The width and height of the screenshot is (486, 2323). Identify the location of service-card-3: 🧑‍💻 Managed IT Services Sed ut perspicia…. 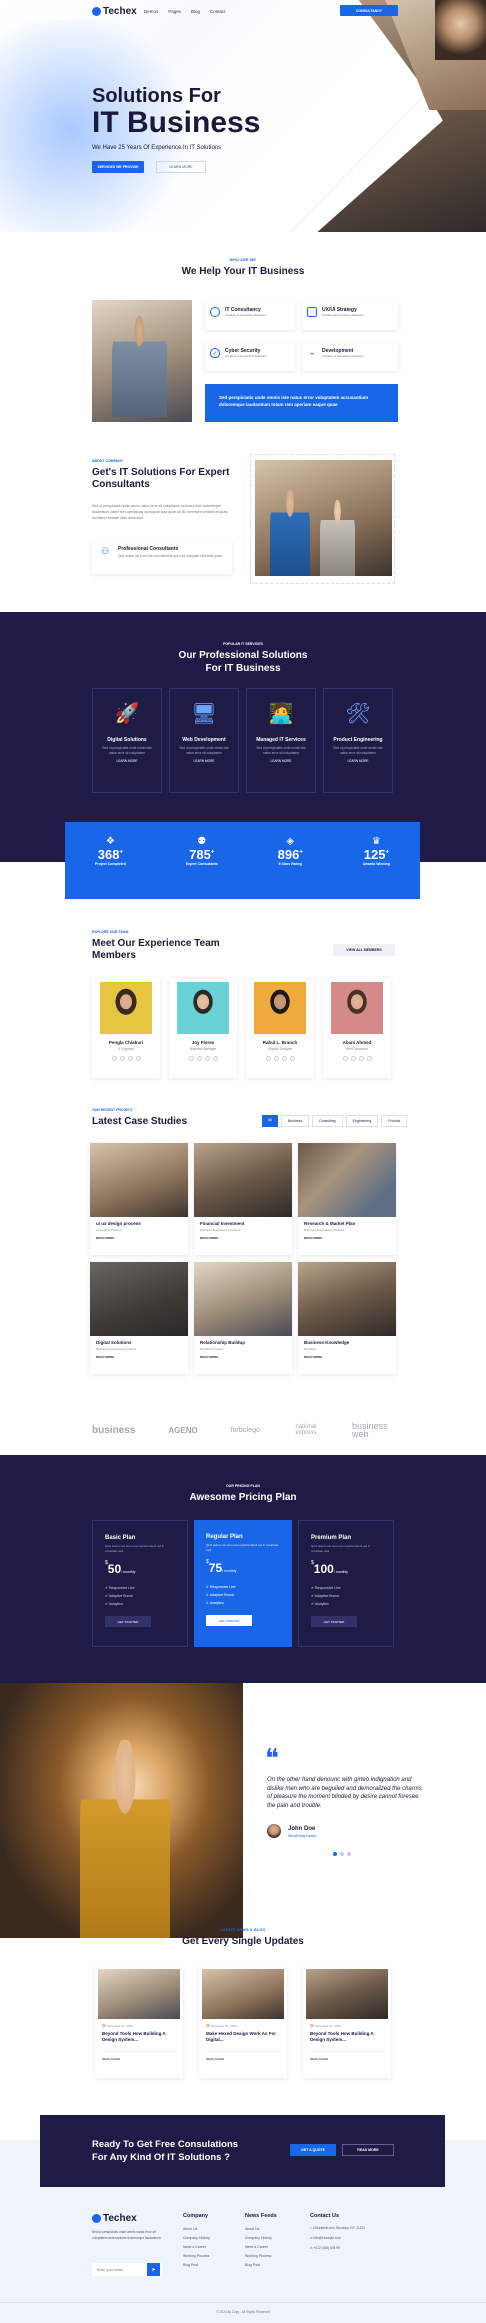
(281, 740).